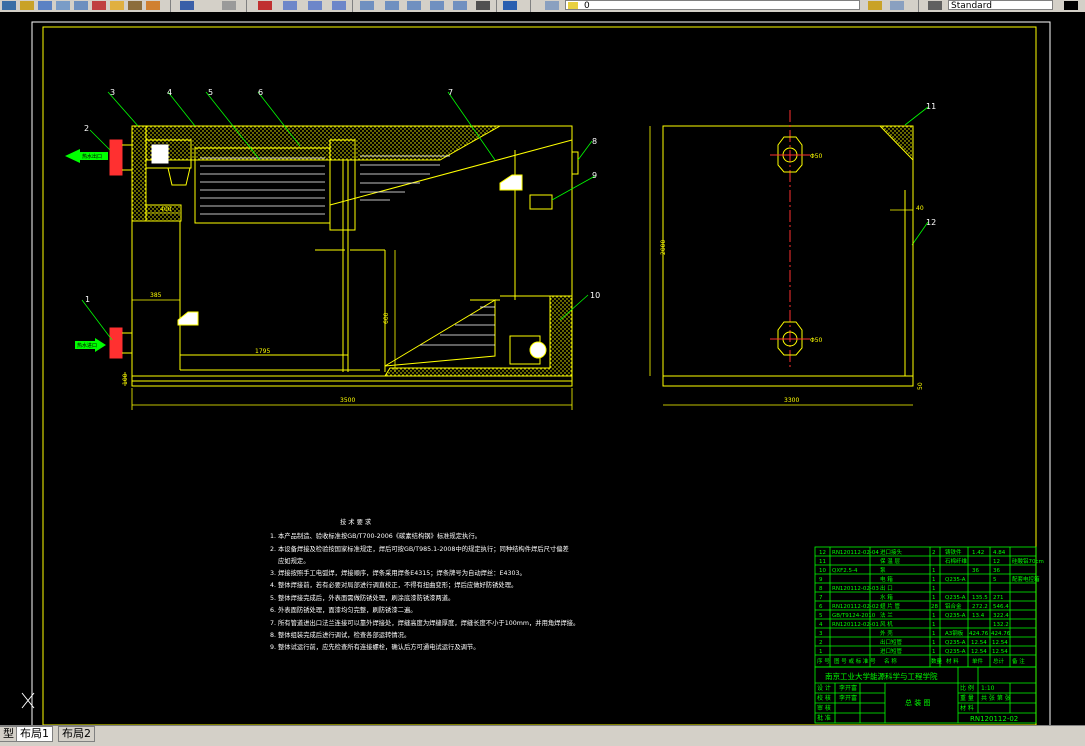  I want to click on bom-total: 36, so click(996, 571).